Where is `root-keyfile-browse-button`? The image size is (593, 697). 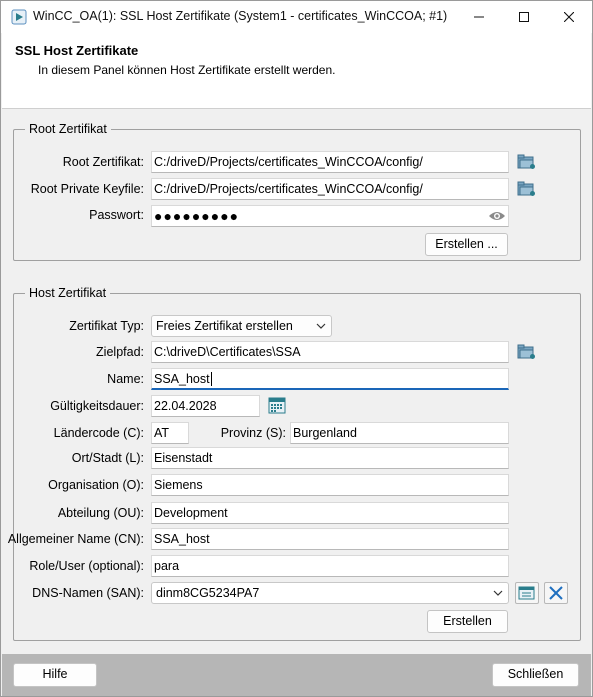 root-keyfile-browse-button is located at coordinates (527, 189).